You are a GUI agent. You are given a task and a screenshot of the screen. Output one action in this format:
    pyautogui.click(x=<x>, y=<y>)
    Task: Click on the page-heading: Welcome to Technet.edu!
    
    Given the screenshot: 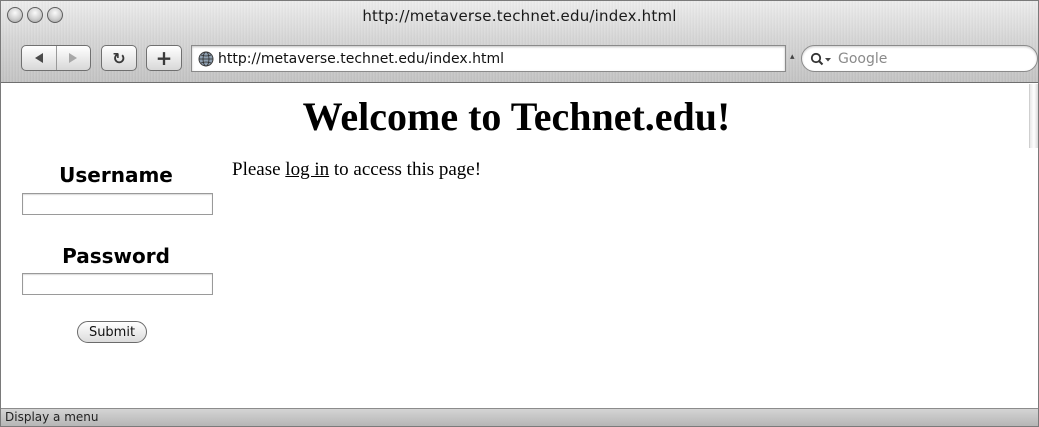 What is the action you would take?
    pyautogui.click(x=516, y=116)
    